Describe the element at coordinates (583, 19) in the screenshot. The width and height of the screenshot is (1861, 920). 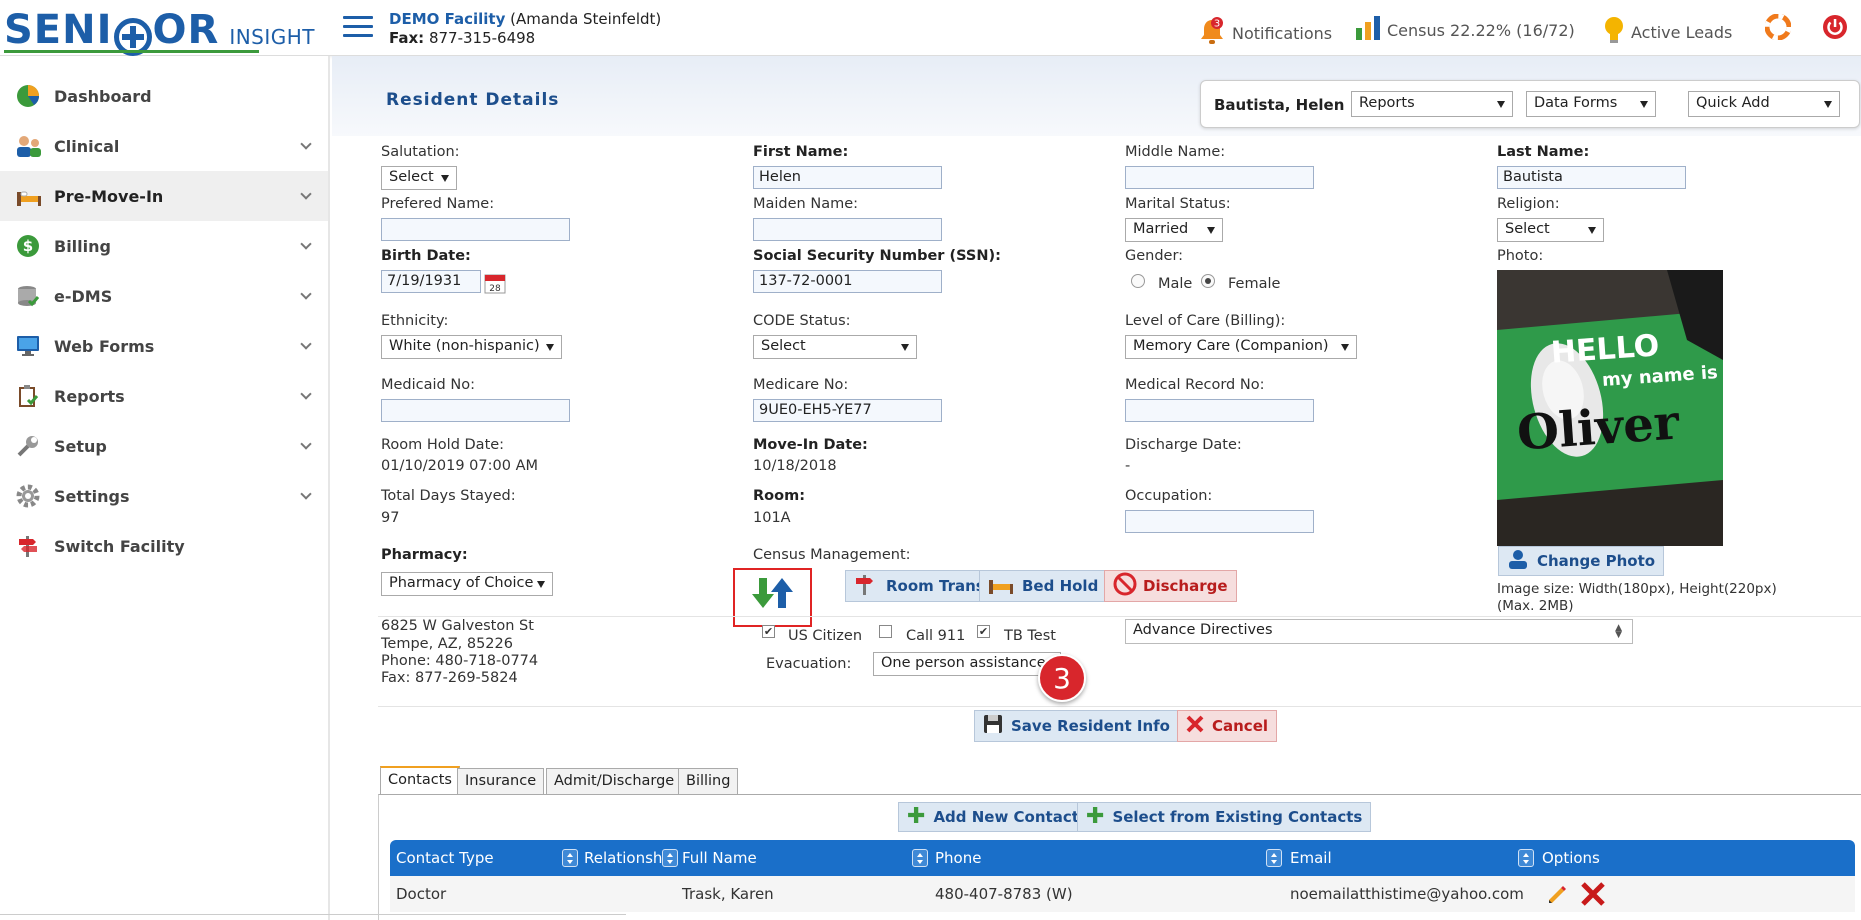
I see `facility-user: (Amanda Steinfeldt)` at that location.